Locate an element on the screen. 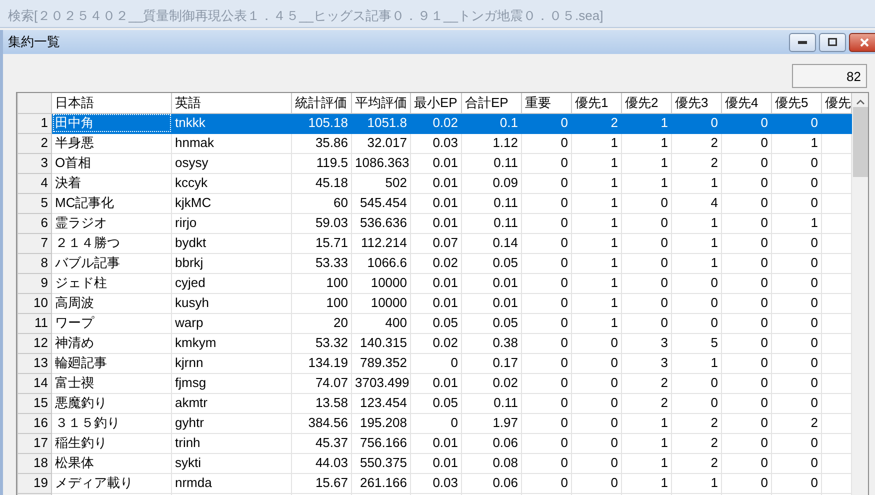 The width and height of the screenshot is (875, 495). parent-window-title: 検索[２０２５４０２__質量制御再現公表１．４５__ヒッグス記事０．９１__トンガ地震０．０５.sea] is located at coordinates (306, 15).